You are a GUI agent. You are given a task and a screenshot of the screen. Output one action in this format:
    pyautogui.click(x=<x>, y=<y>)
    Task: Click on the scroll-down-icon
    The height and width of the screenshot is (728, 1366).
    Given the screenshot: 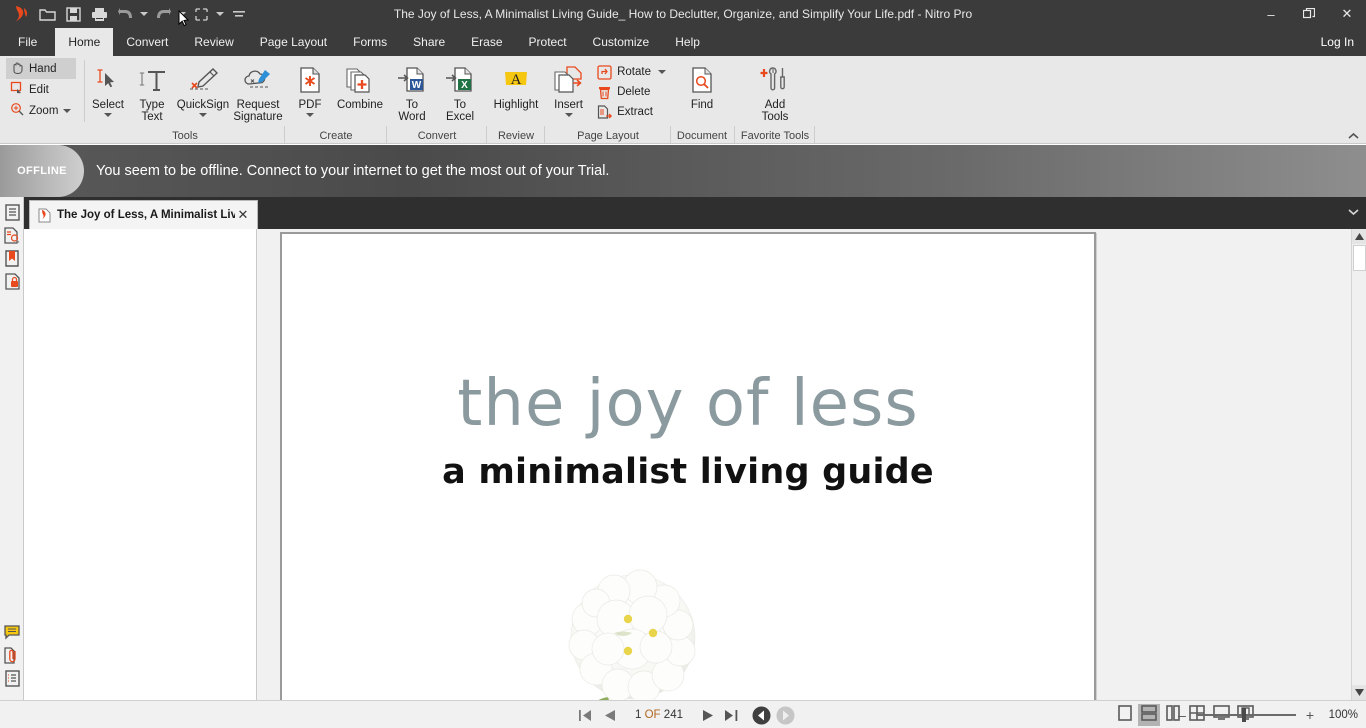 What is the action you would take?
    pyautogui.click(x=1359, y=692)
    